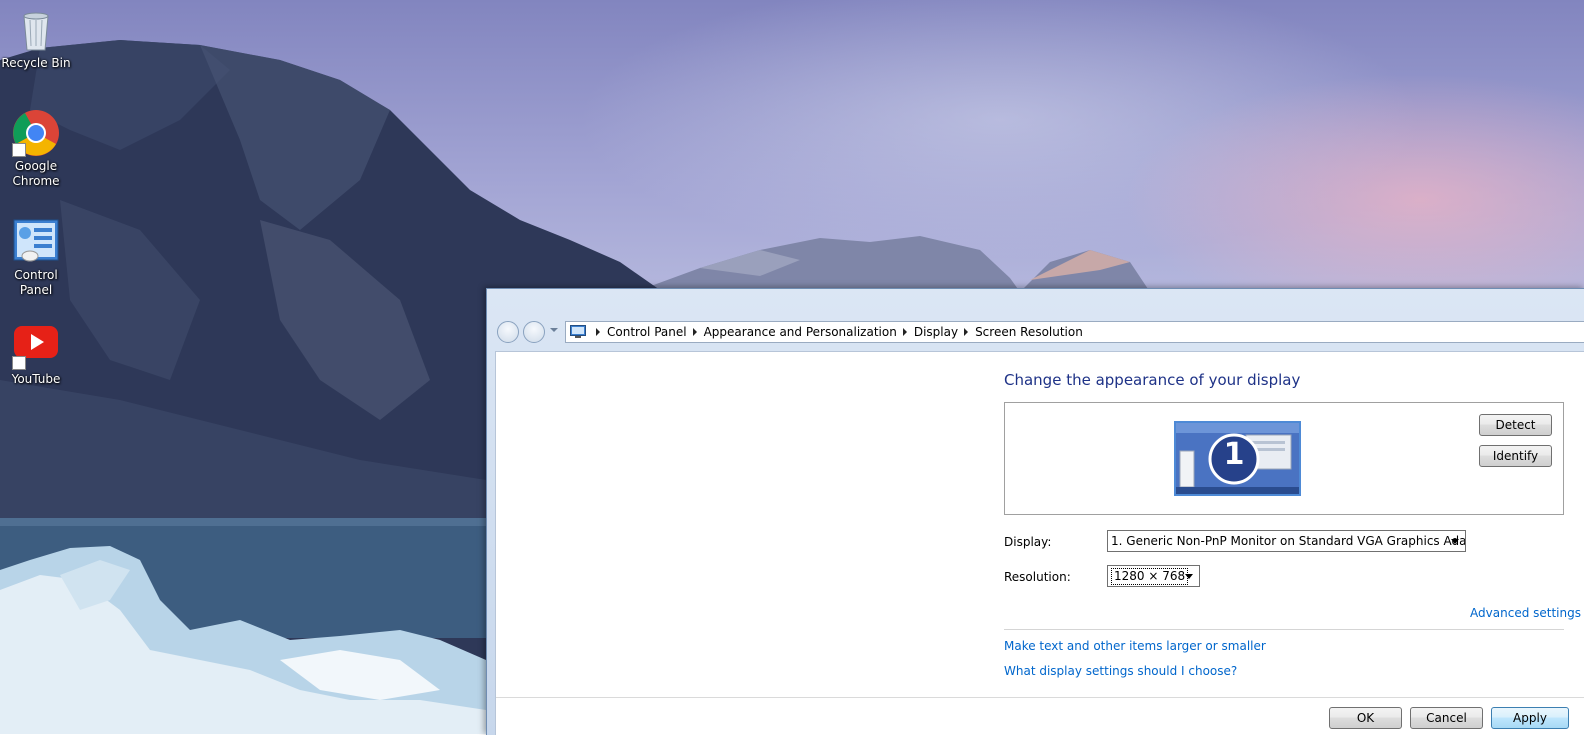 This screenshot has height=735, width=1584. I want to click on desktop-icon-label: Google Chrome, so click(36, 173).